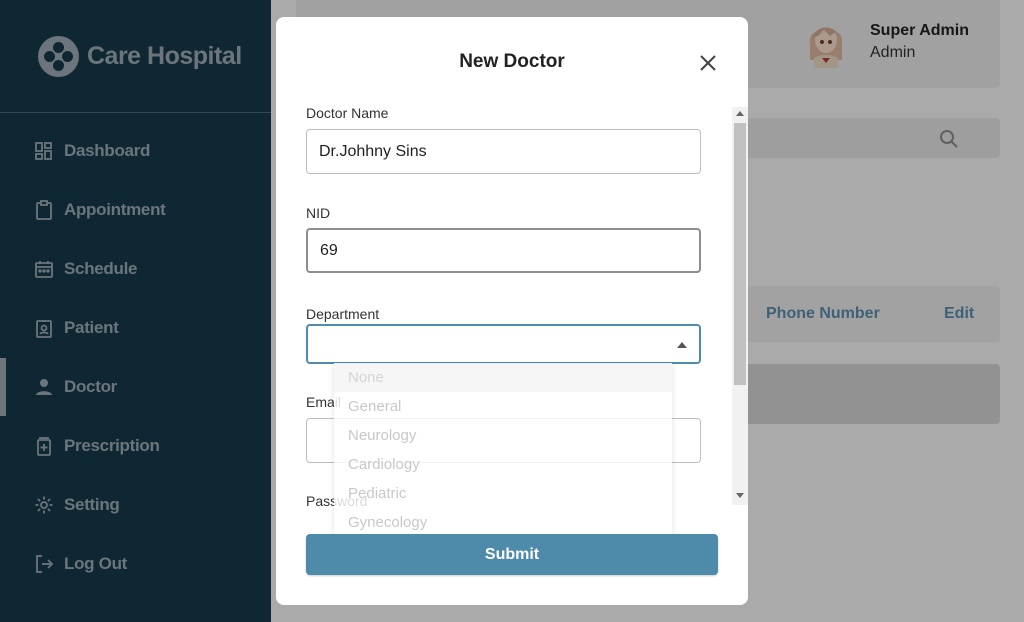 The width and height of the screenshot is (1024, 622). Describe the element at coordinates (343, 314) in the screenshot. I see `department-label: Department` at that location.